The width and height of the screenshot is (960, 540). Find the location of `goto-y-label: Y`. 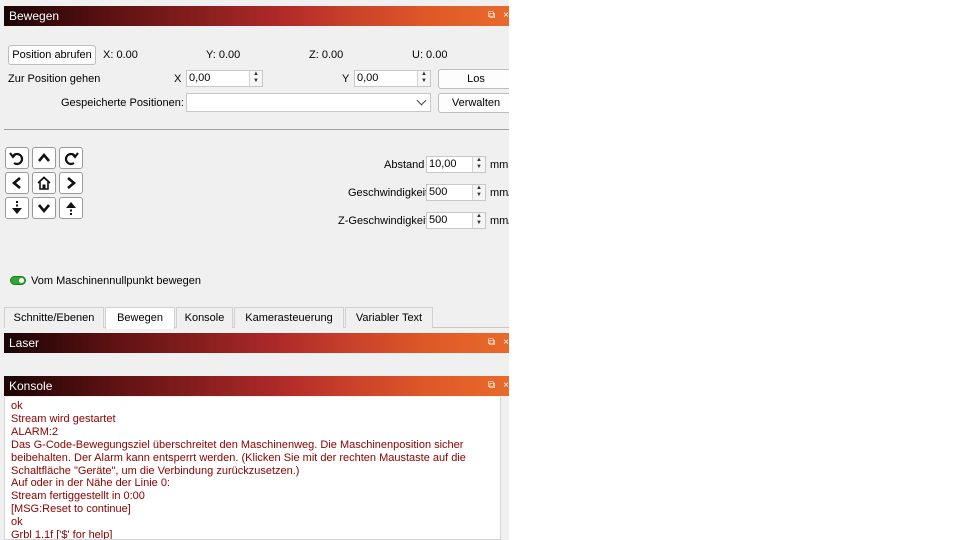

goto-y-label: Y is located at coordinates (346, 79).